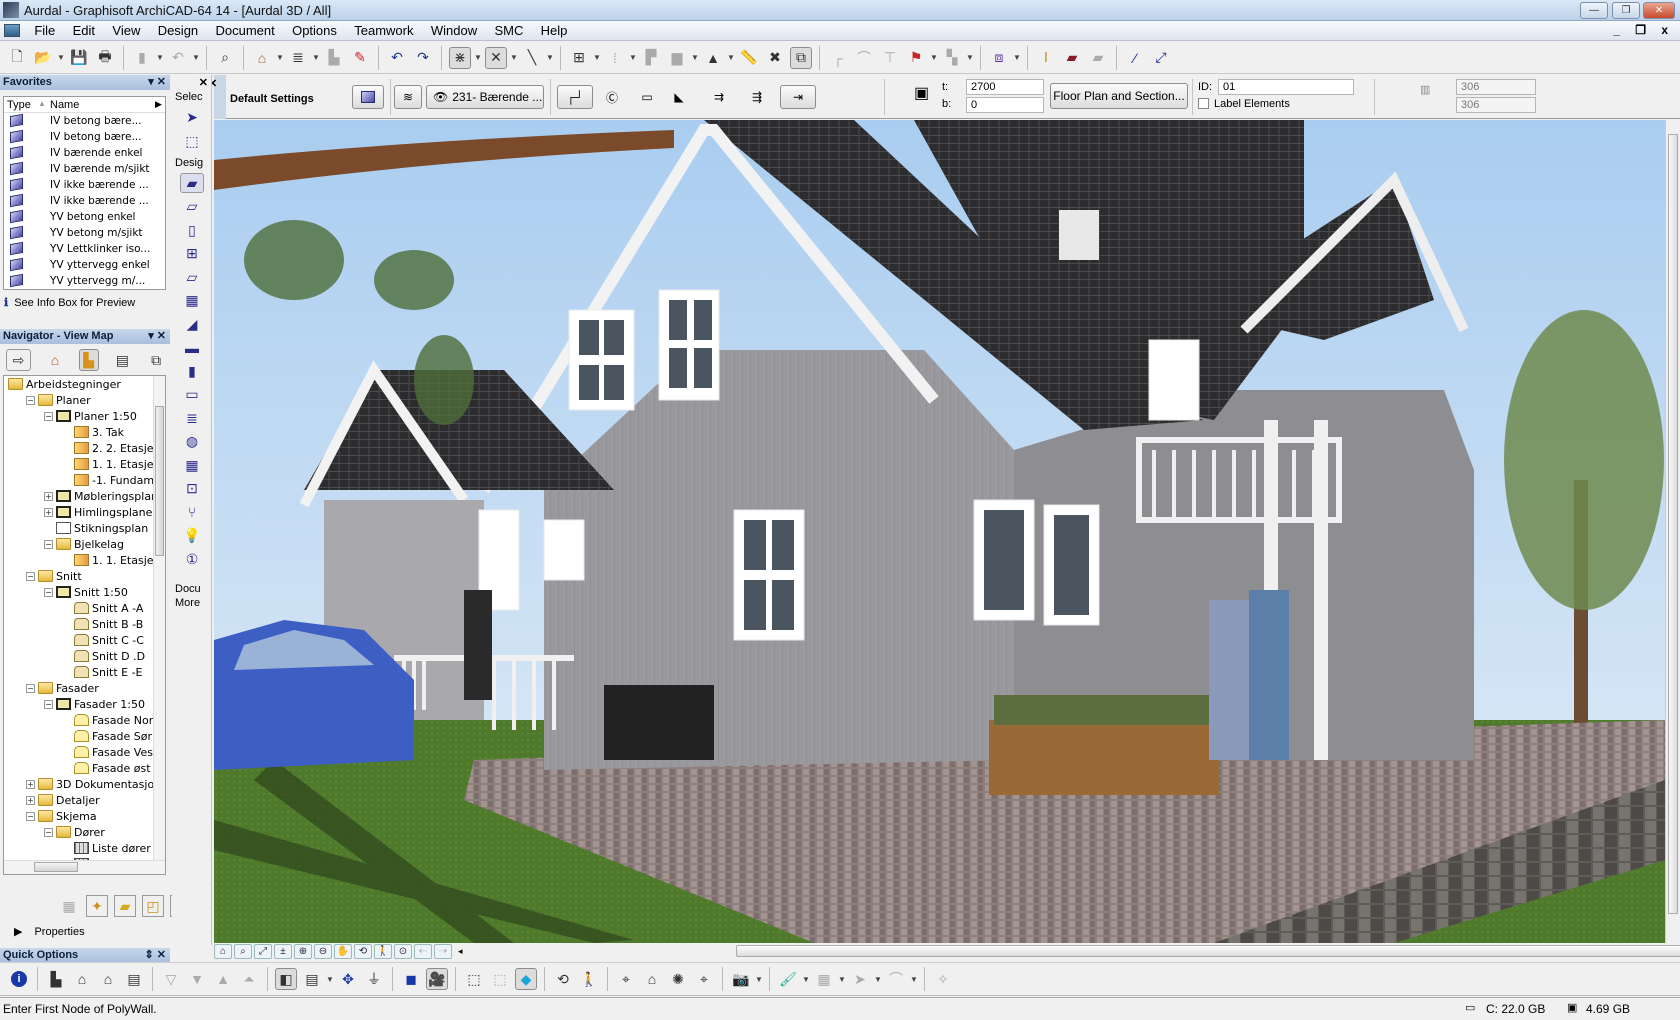 The image size is (1680, 1020). I want to click on align-dropdown: ▼, so click(970, 57).